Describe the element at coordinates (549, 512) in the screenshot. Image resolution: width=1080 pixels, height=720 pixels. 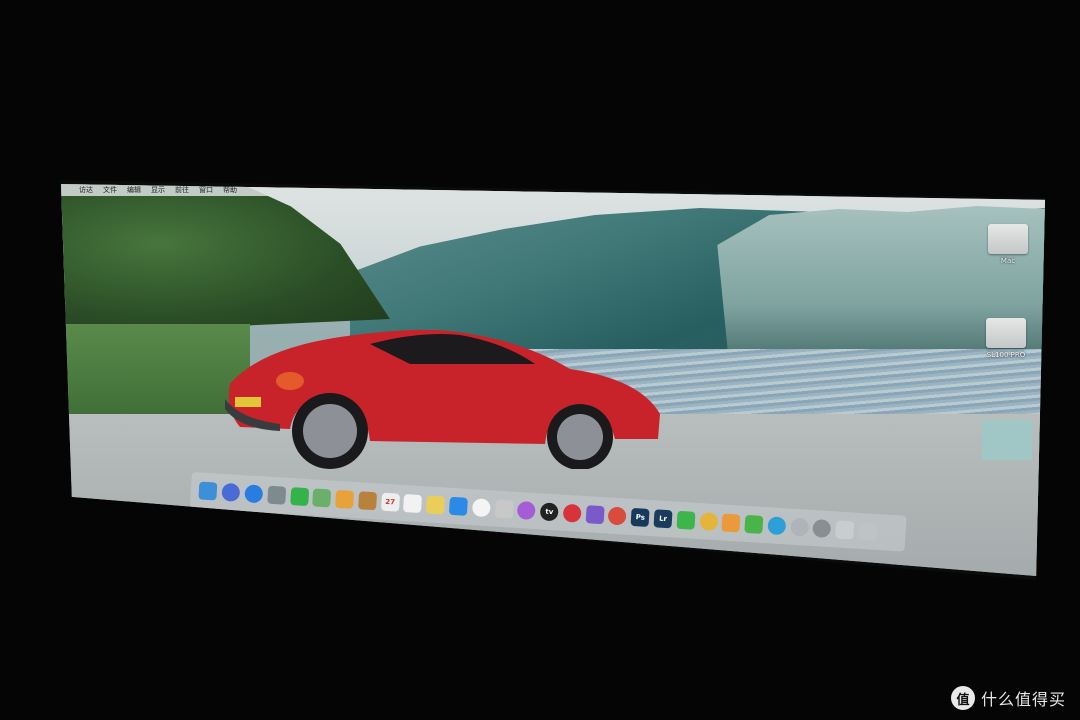
I see `dock-apple-tv-icon: tv` at that location.